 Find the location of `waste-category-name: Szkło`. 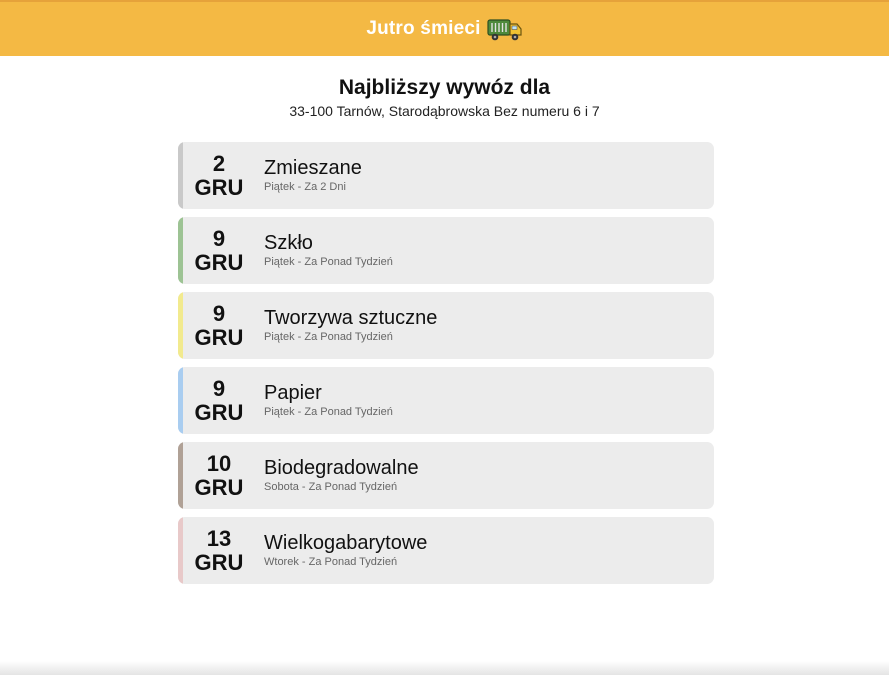

waste-category-name: Szkło is located at coordinates (288, 243).